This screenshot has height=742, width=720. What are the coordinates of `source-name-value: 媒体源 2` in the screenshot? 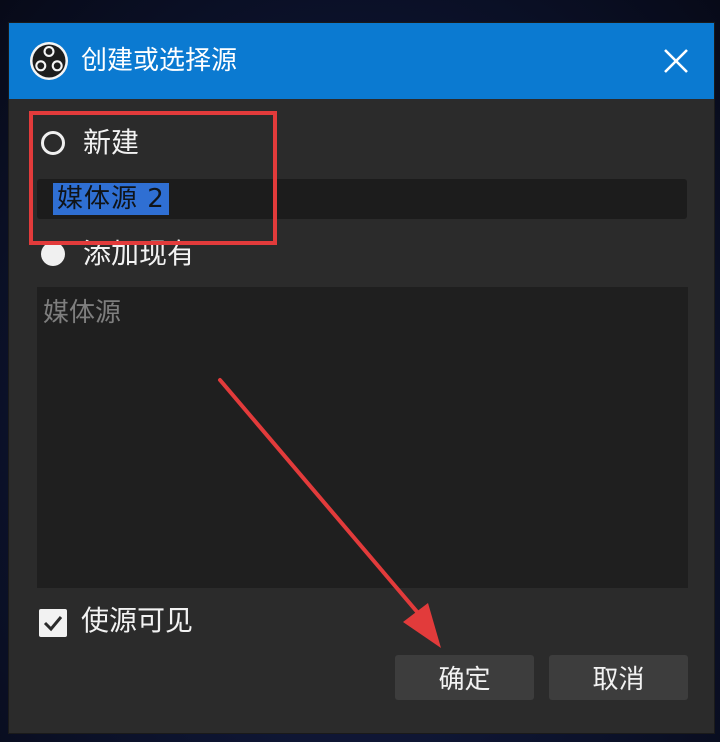 It's located at (111, 199).